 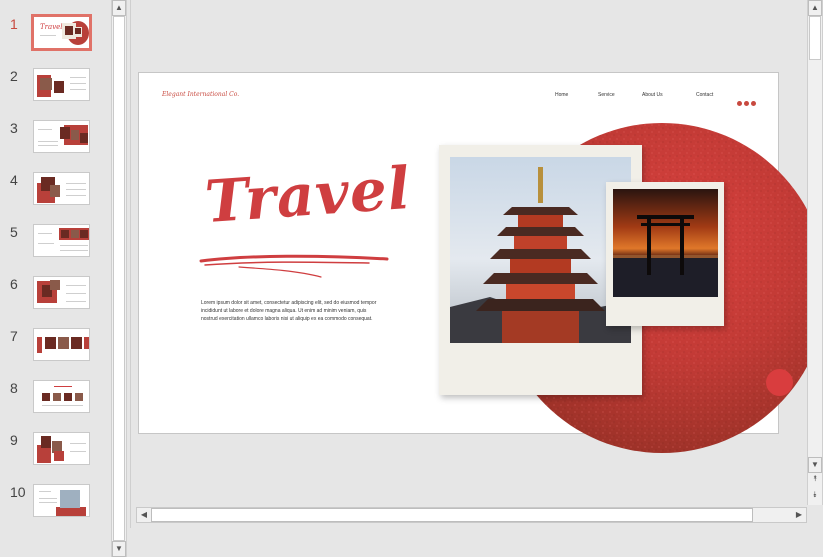 What do you see at coordinates (14, 336) in the screenshot?
I see `slide-number: 7` at bounding box center [14, 336].